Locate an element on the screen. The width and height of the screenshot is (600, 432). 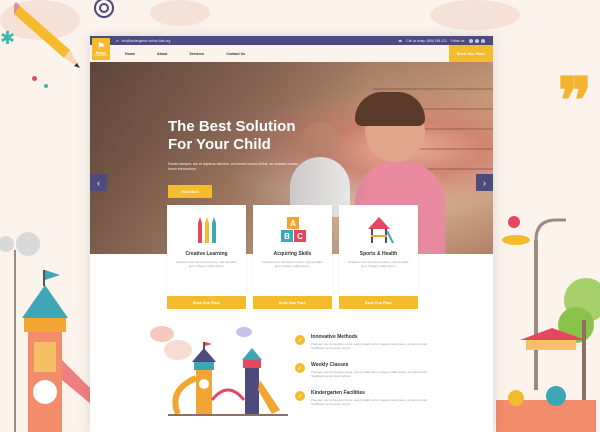
garden-illustration is located at coordinates (548, 324).